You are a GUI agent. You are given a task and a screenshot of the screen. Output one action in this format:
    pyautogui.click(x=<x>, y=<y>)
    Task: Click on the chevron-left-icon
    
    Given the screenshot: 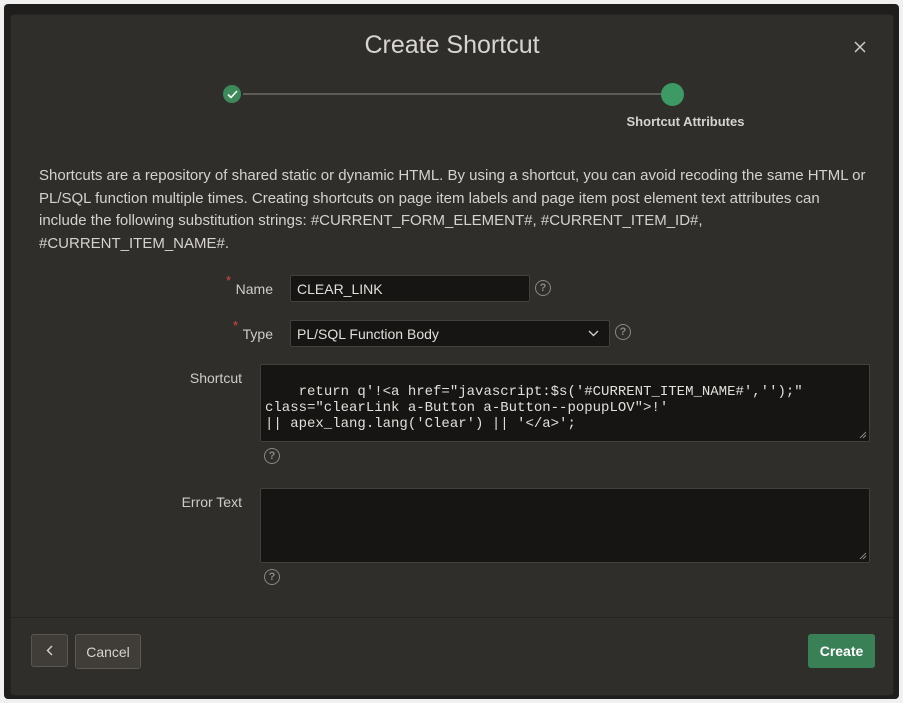 What is the action you would take?
    pyautogui.click(x=49, y=650)
    